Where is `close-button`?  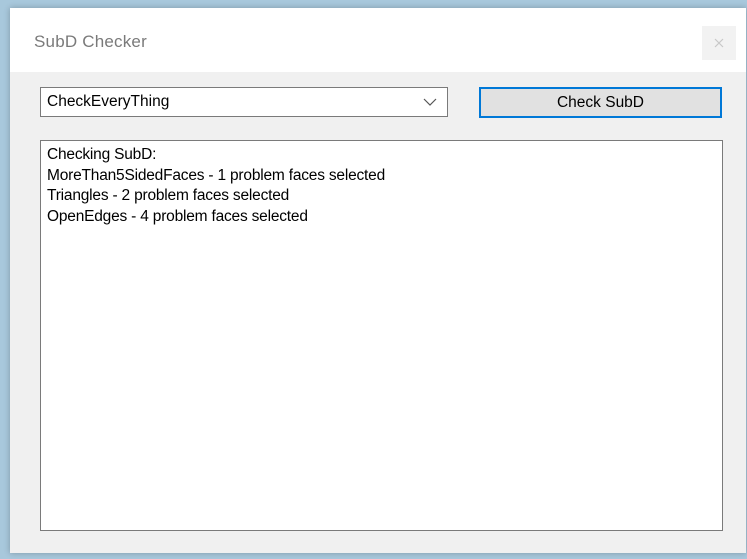 close-button is located at coordinates (719, 43).